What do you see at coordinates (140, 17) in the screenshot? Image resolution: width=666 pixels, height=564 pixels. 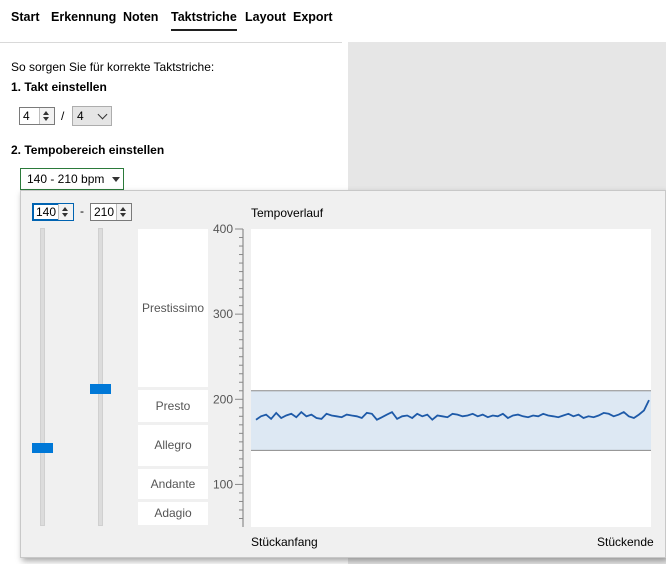 I see `tab-noten: Noten` at bounding box center [140, 17].